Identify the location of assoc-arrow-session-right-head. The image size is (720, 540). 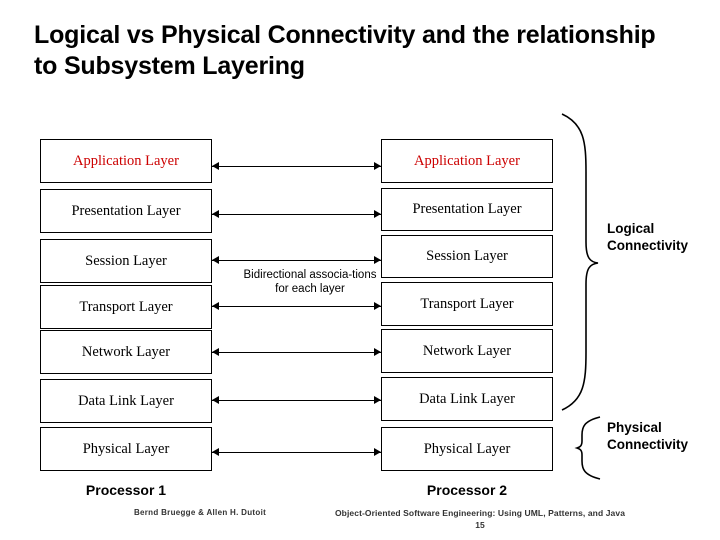
(377, 260).